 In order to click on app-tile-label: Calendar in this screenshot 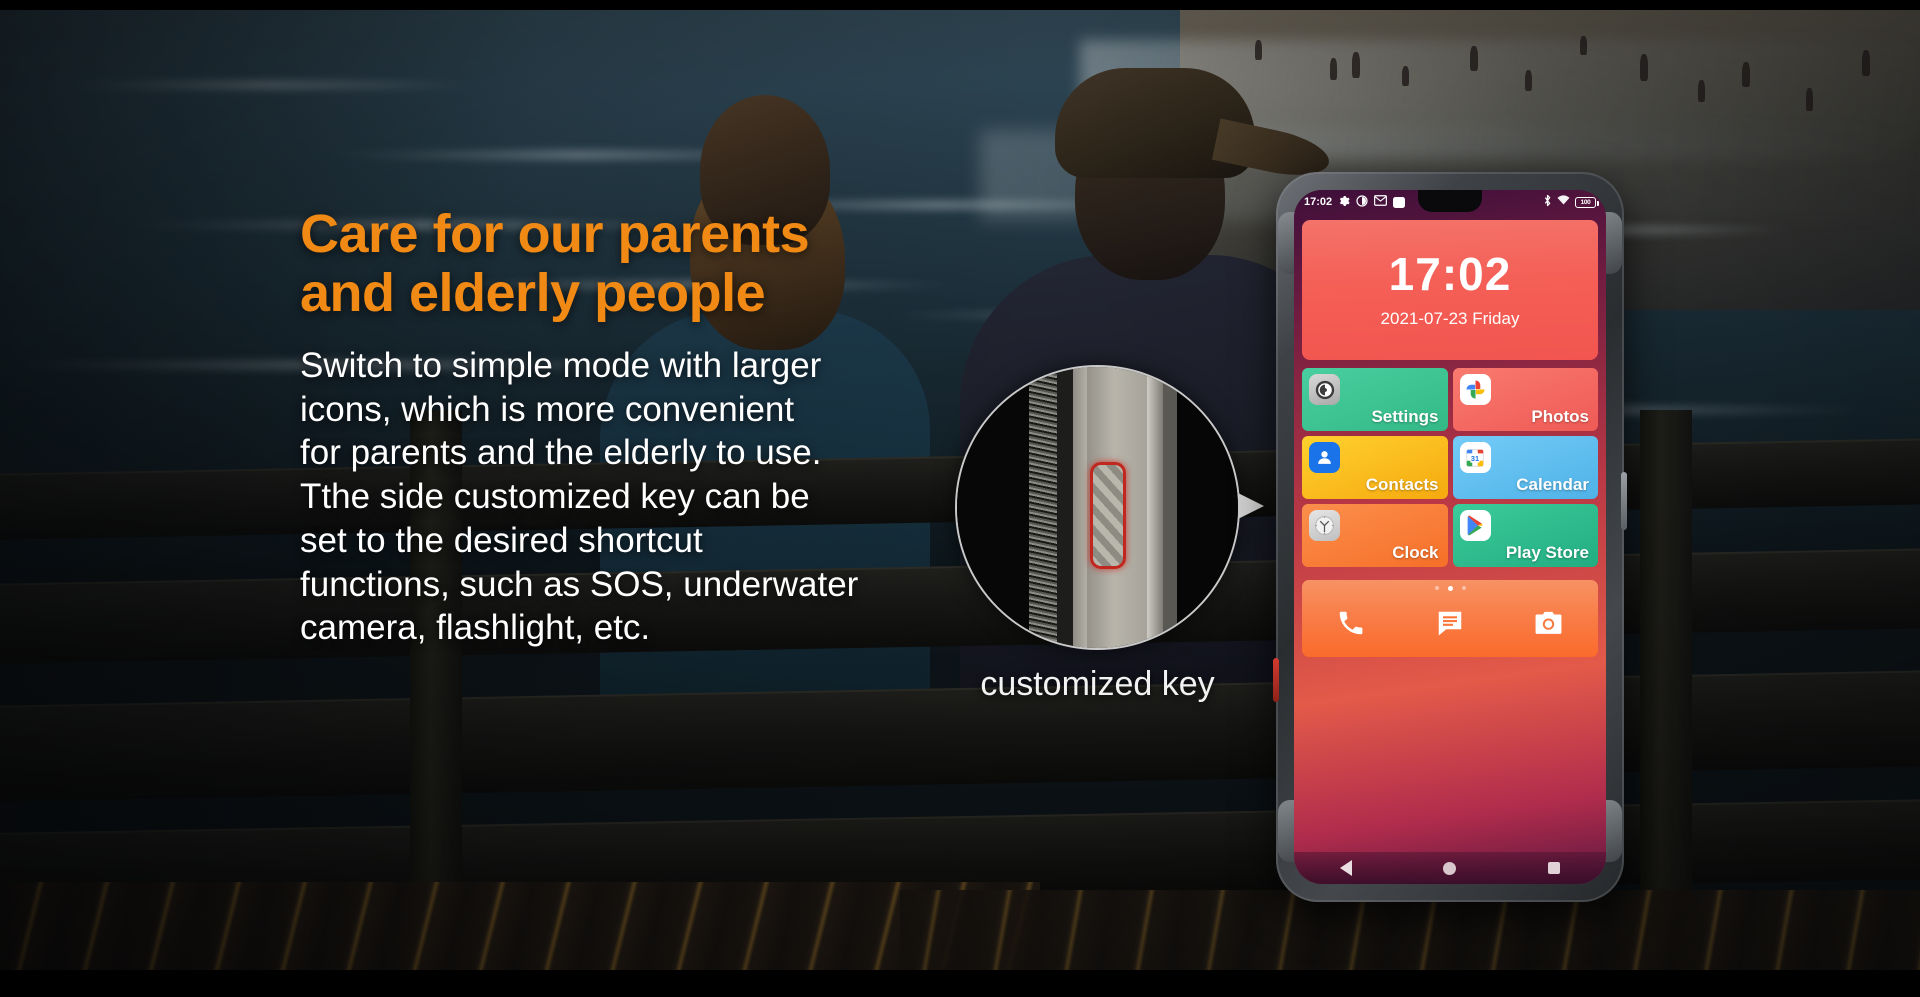, I will do `click(1552, 484)`.